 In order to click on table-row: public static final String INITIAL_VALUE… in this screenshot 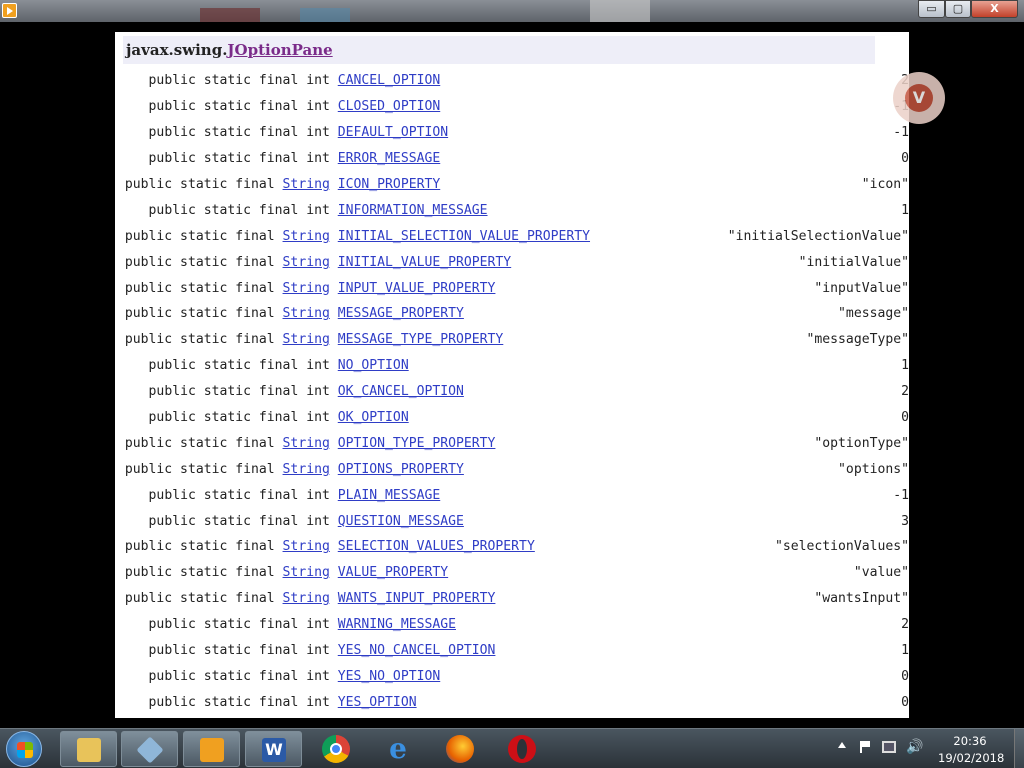, I will do `click(516, 262)`.